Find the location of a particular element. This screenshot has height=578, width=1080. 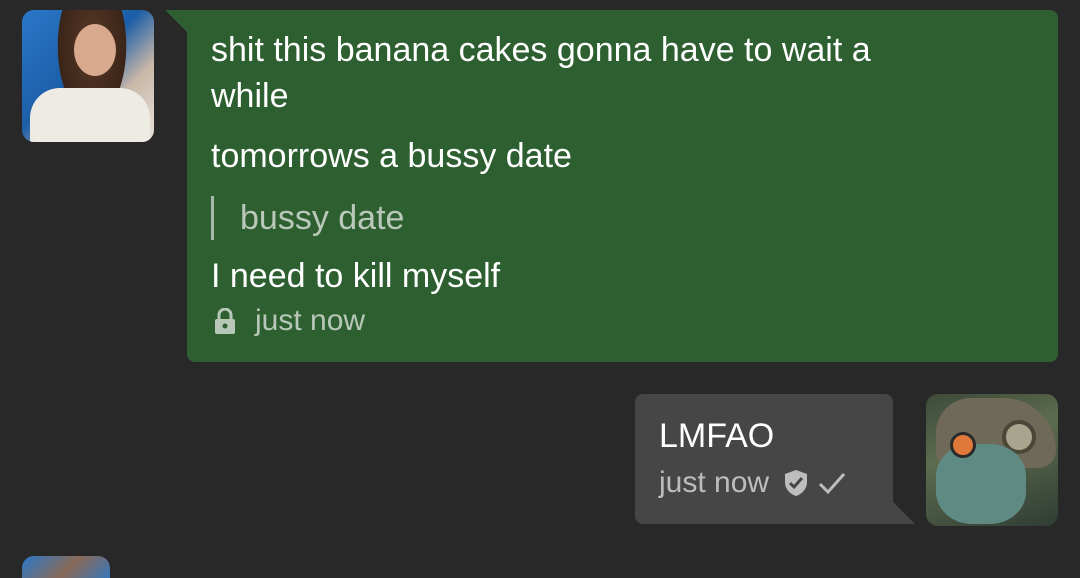

outgoing-message-bubble: LMFAO just now is located at coordinates (775, 459).